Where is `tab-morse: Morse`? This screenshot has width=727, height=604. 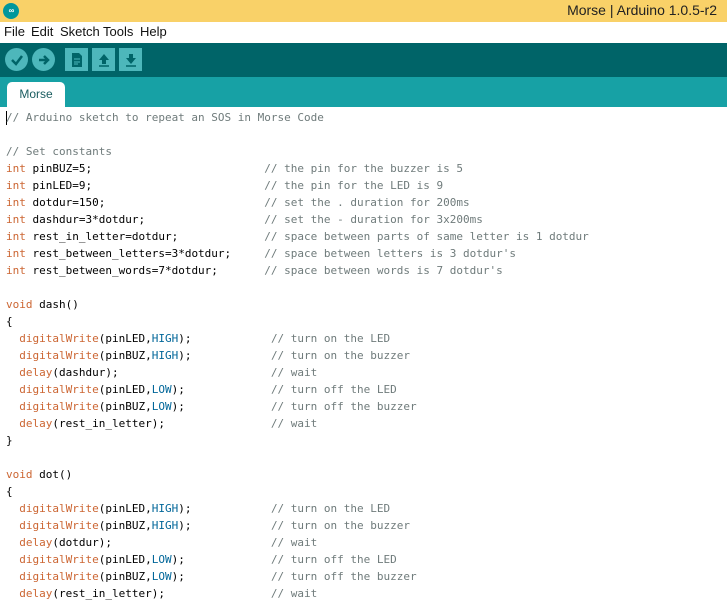 tab-morse: Morse is located at coordinates (36, 94).